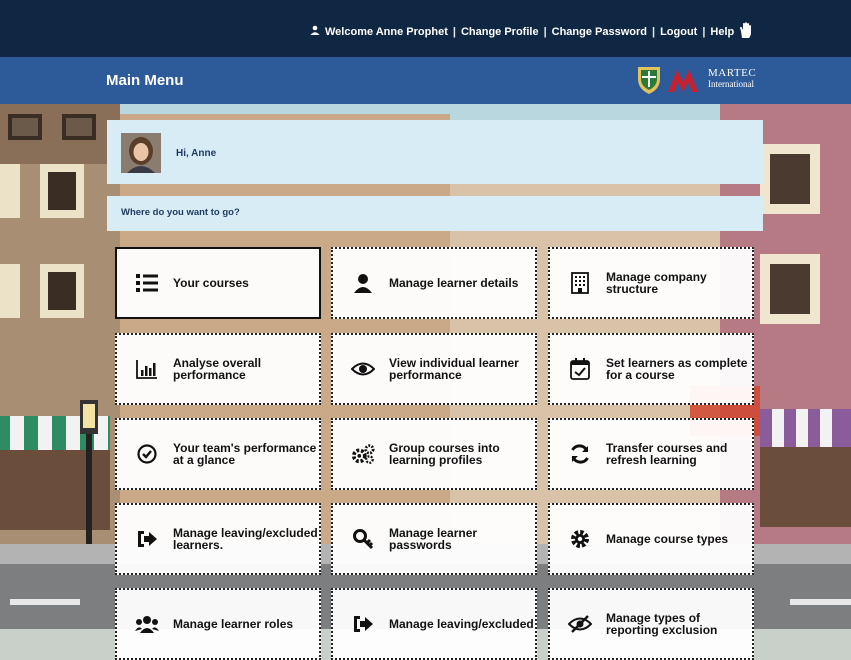  What do you see at coordinates (667, 454) in the screenshot?
I see `tile-label: Transfer courses and refresh learning` at bounding box center [667, 454].